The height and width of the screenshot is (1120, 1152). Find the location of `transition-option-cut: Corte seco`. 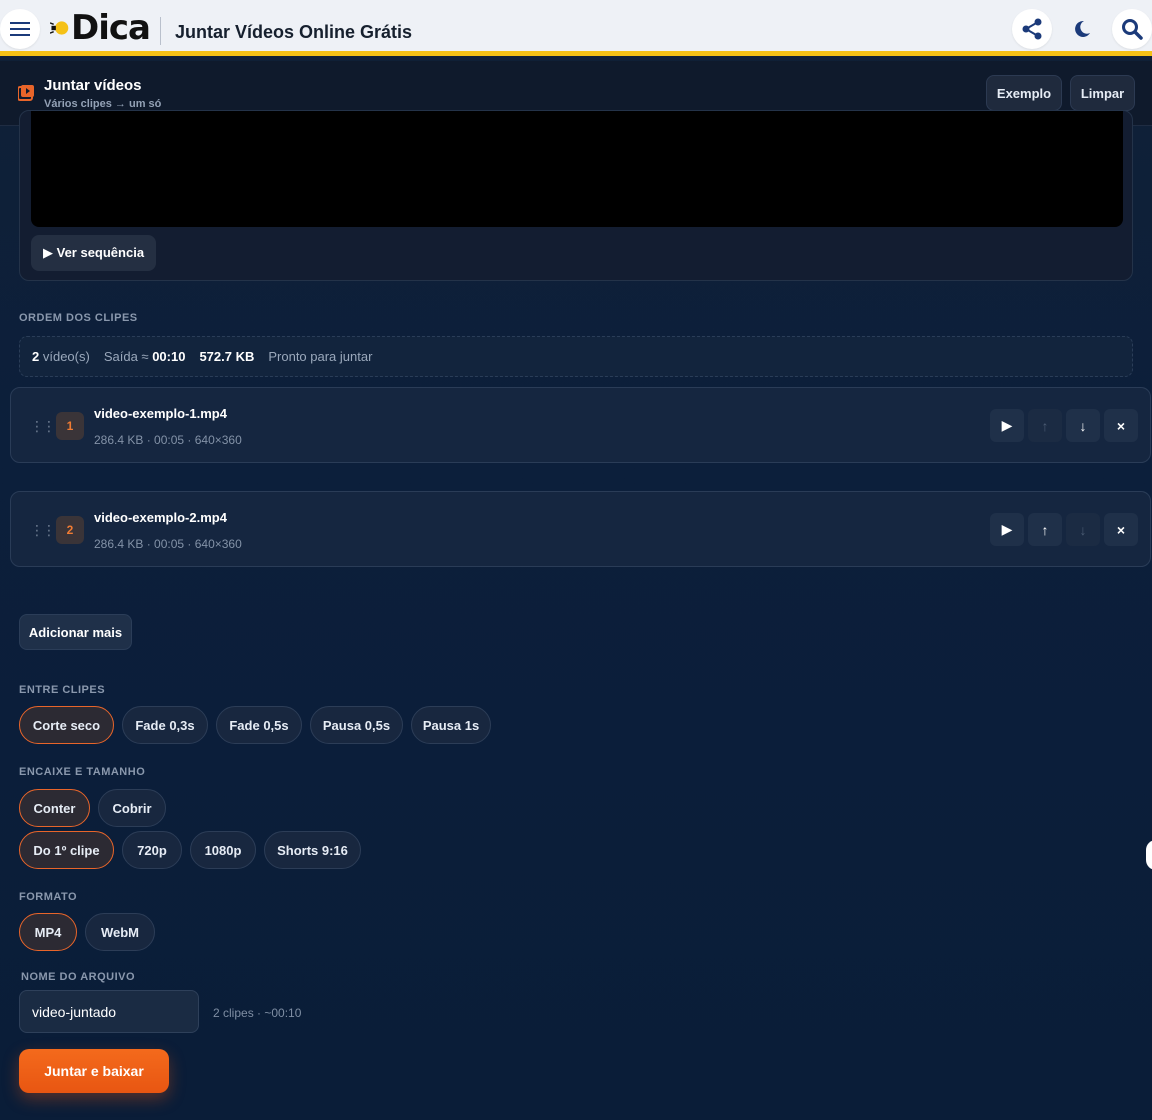

transition-option-cut: Corte seco is located at coordinates (66, 725).